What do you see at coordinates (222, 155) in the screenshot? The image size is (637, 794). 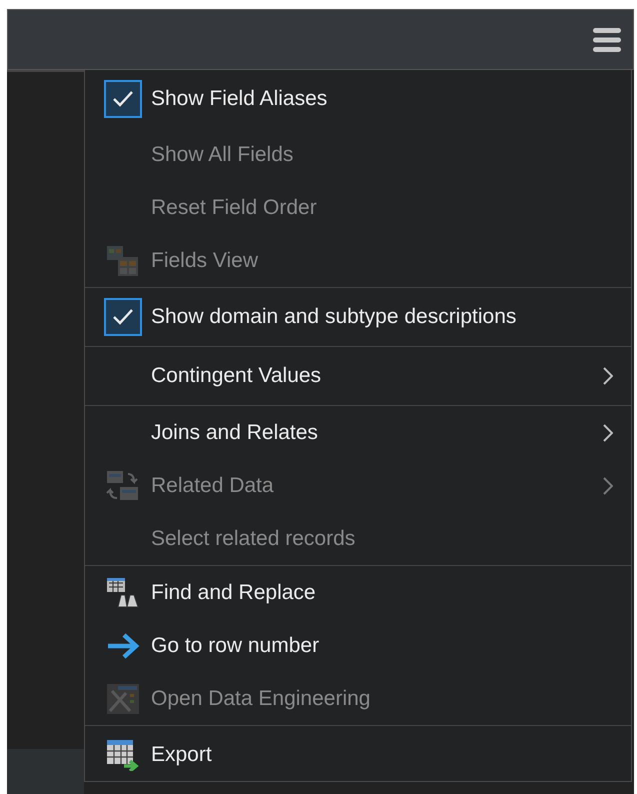 I see `menu-item-label: Show All Fields` at bounding box center [222, 155].